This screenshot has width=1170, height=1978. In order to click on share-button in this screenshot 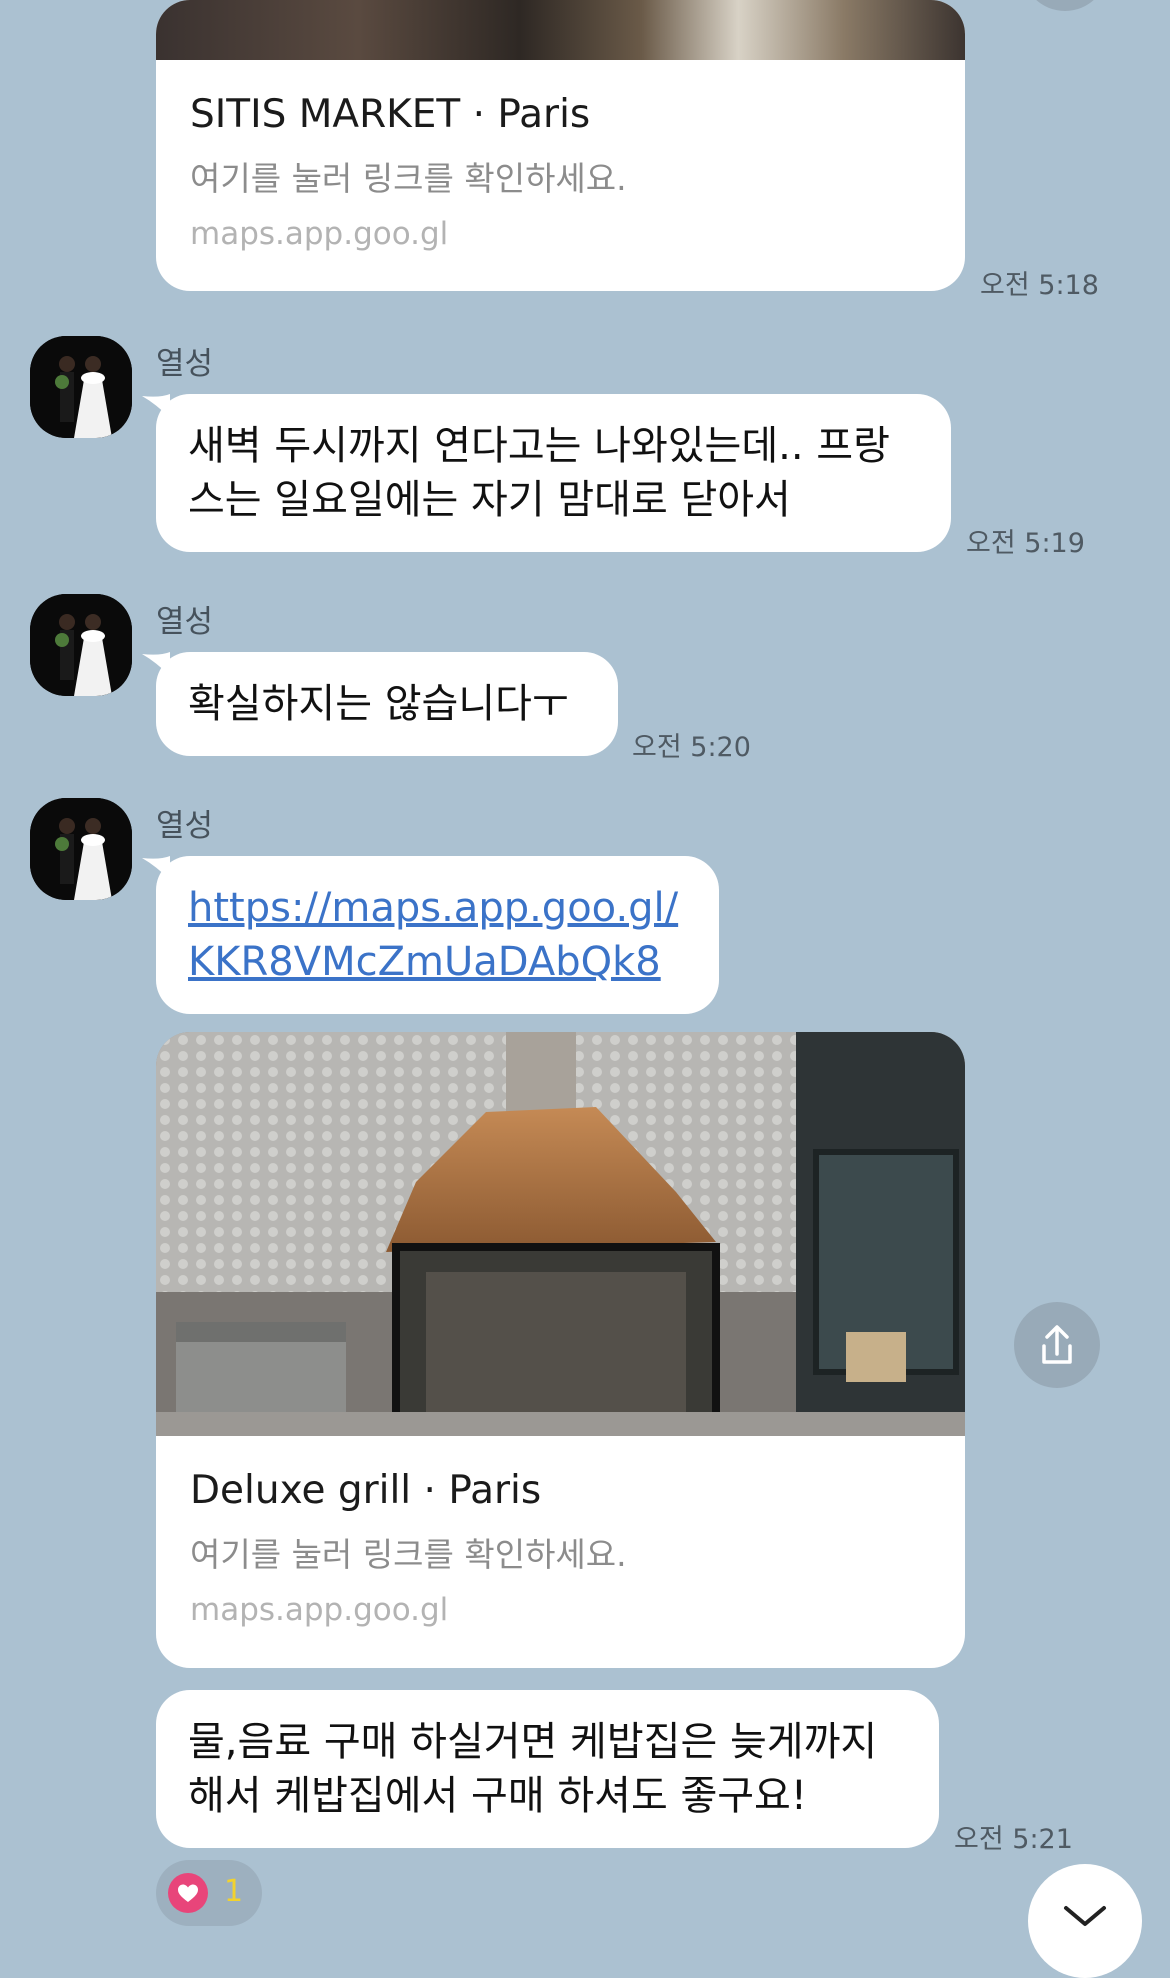, I will do `click(1057, 1345)`.